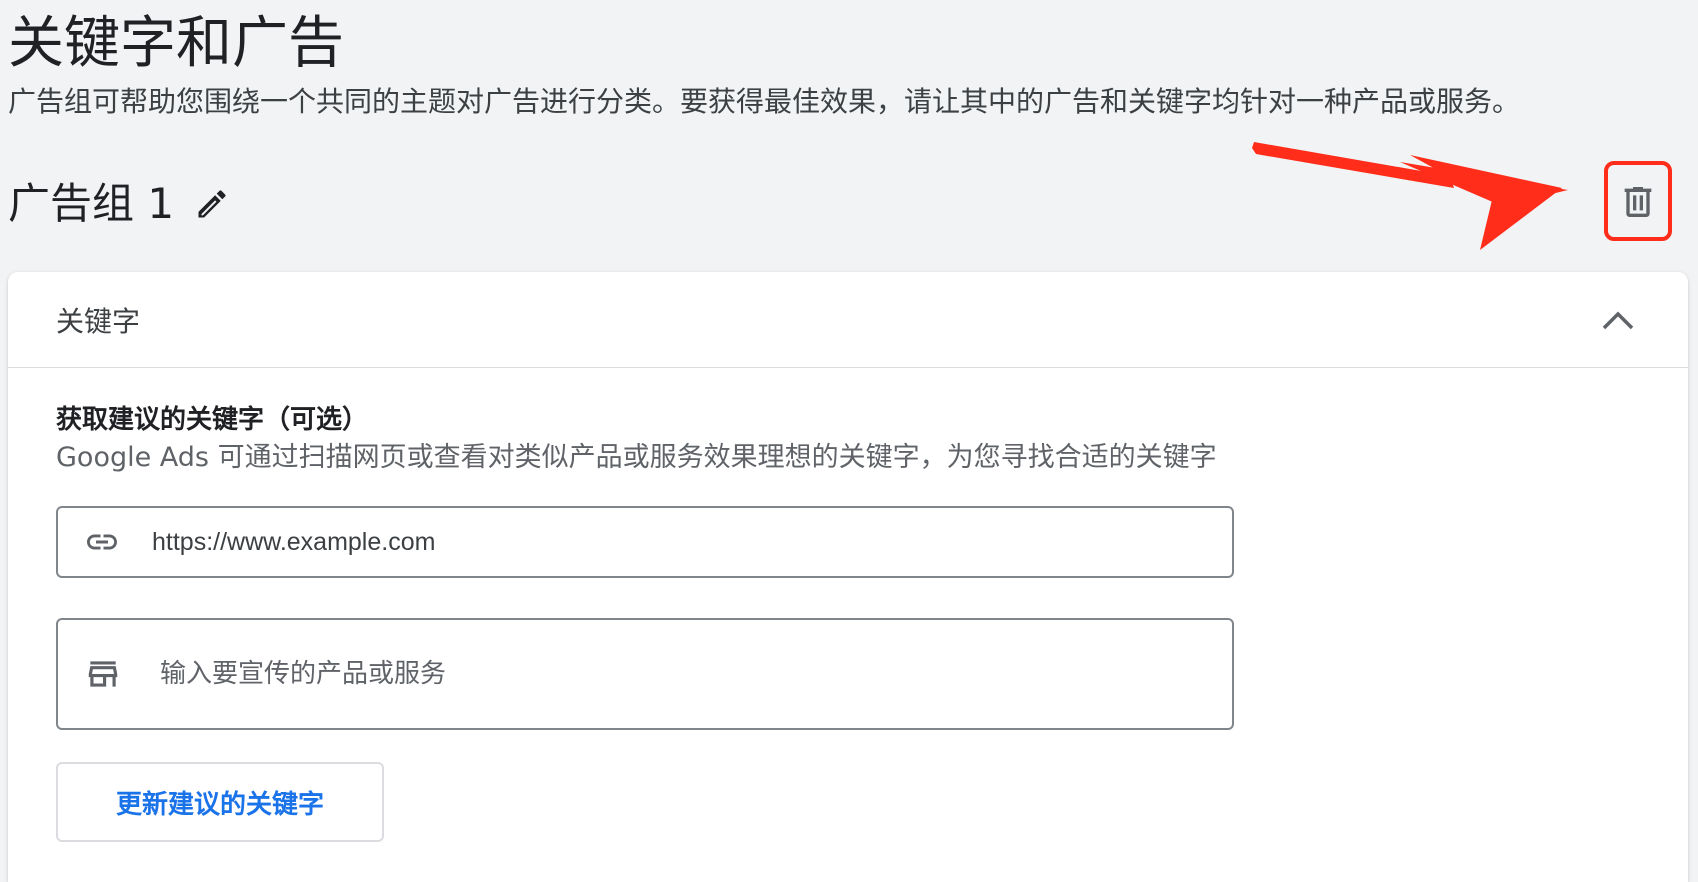  Describe the element at coordinates (652, 542) in the screenshot. I see `url-input` at that location.